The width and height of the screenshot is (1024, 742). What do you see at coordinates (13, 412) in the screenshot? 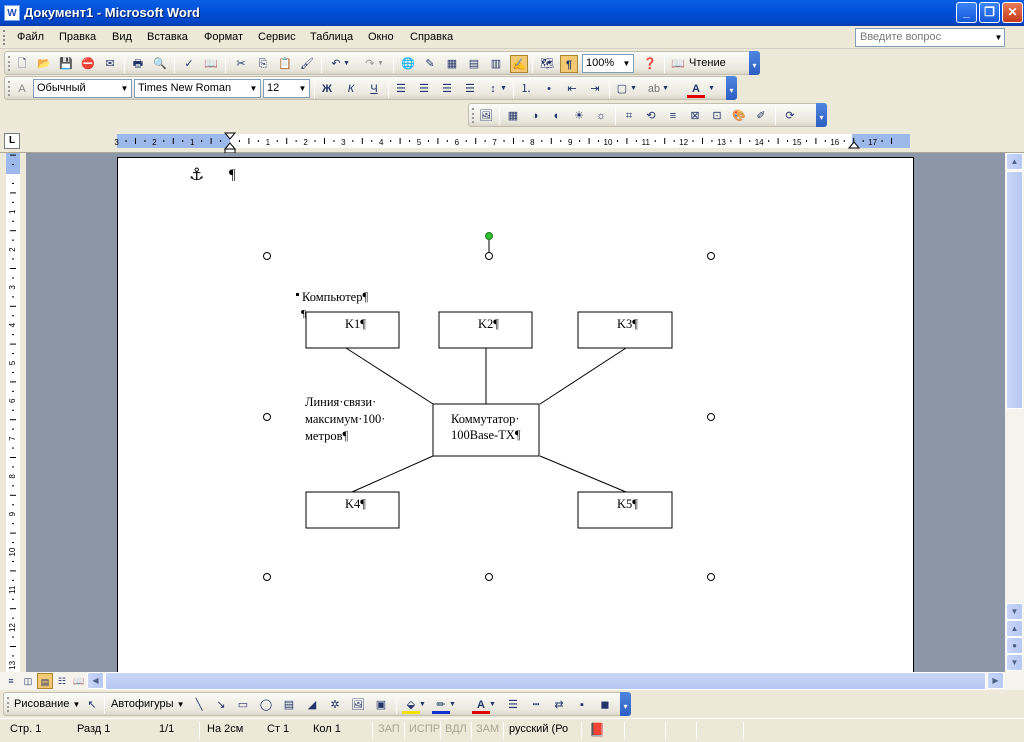
I see `vertical-ruler: 1 2 3 4 5 6 7 8 9 10 11 12 13` at bounding box center [13, 412].